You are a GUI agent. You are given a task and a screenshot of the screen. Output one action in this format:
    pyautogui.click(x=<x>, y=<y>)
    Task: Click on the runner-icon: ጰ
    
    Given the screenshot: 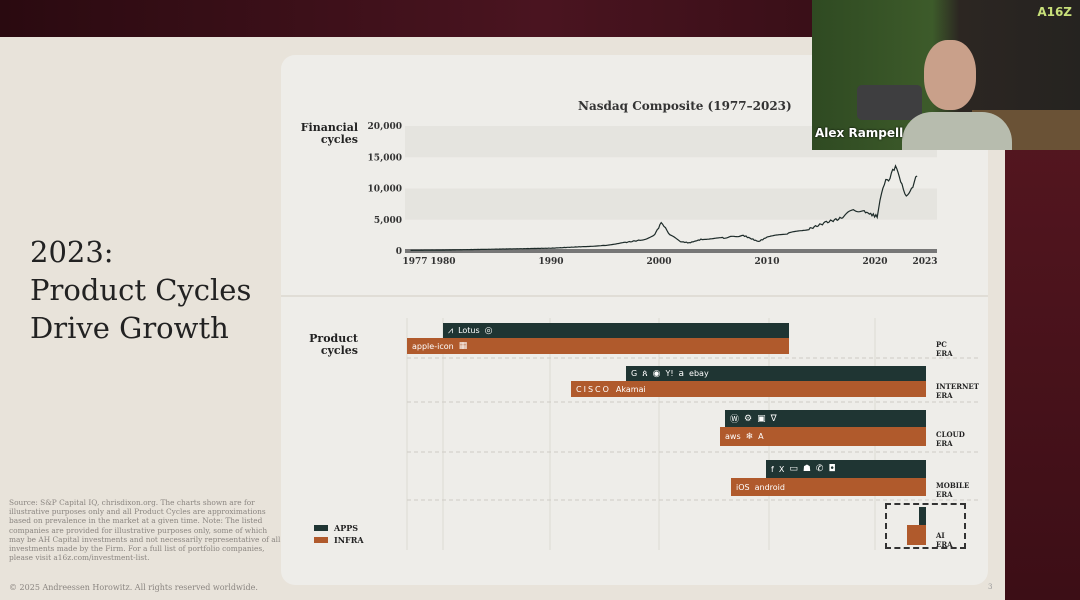 What is the action you would take?
    pyautogui.click(x=645, y=373)
    